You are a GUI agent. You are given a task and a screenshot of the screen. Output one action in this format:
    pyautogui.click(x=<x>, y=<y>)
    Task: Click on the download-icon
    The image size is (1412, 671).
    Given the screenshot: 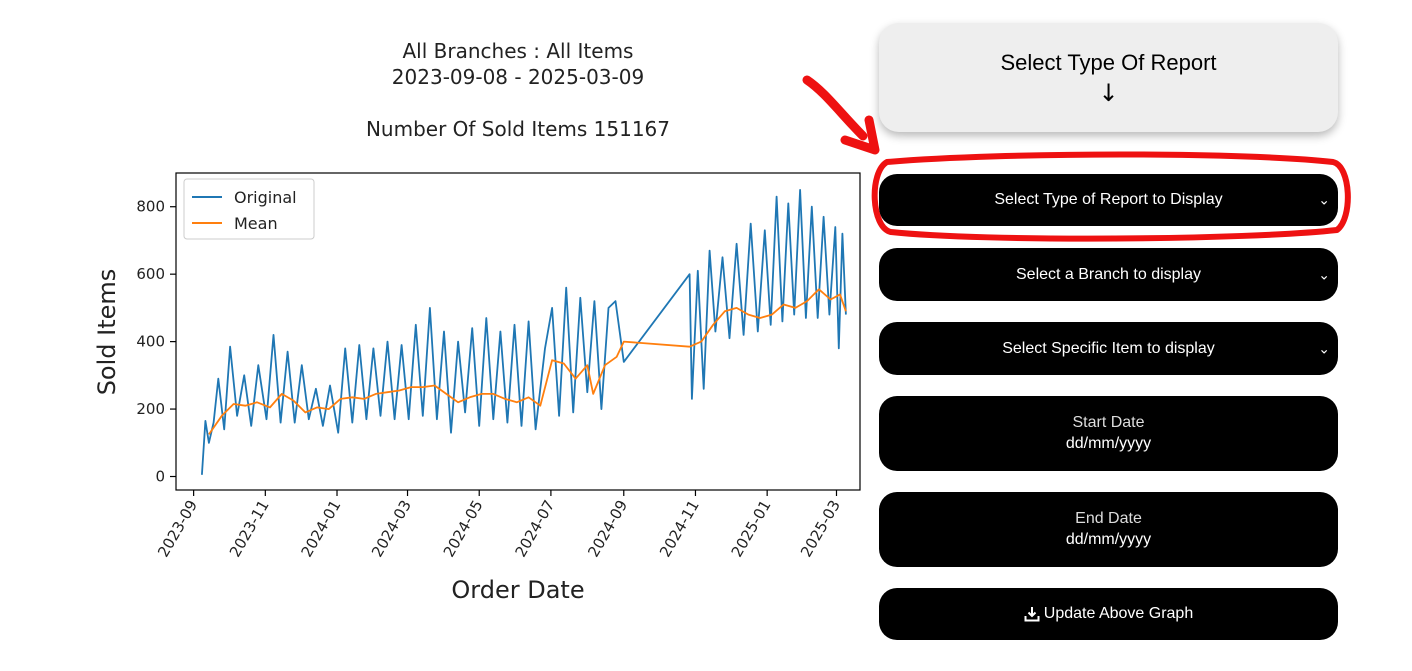 What is the action you would take?
    pyautogui.click(x=1032, y=614)
    